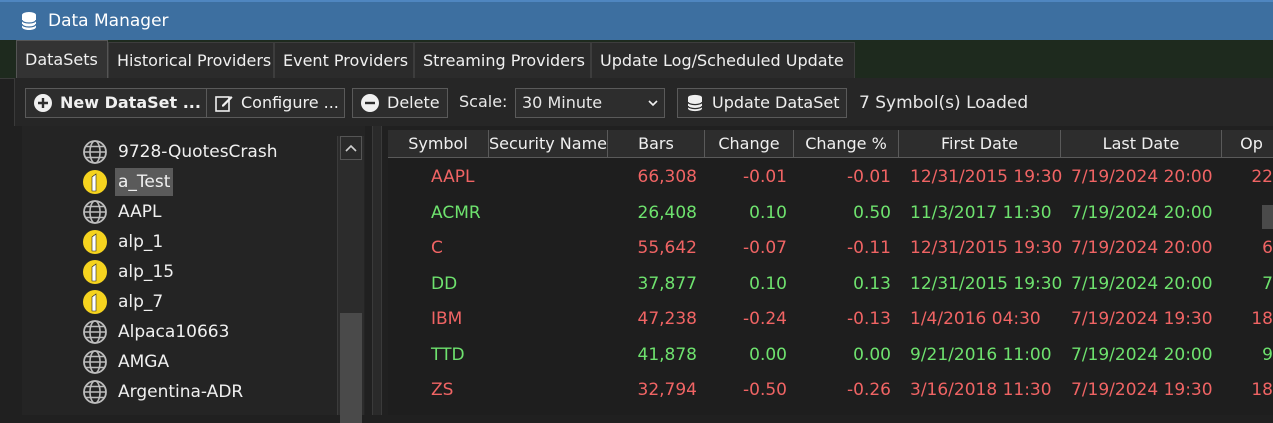 This screenshot has width=1273, height=423. Describe the element at coordinates (344, 60) in the screenshot. I see `tab-event-providers: Event Providers` at that location.